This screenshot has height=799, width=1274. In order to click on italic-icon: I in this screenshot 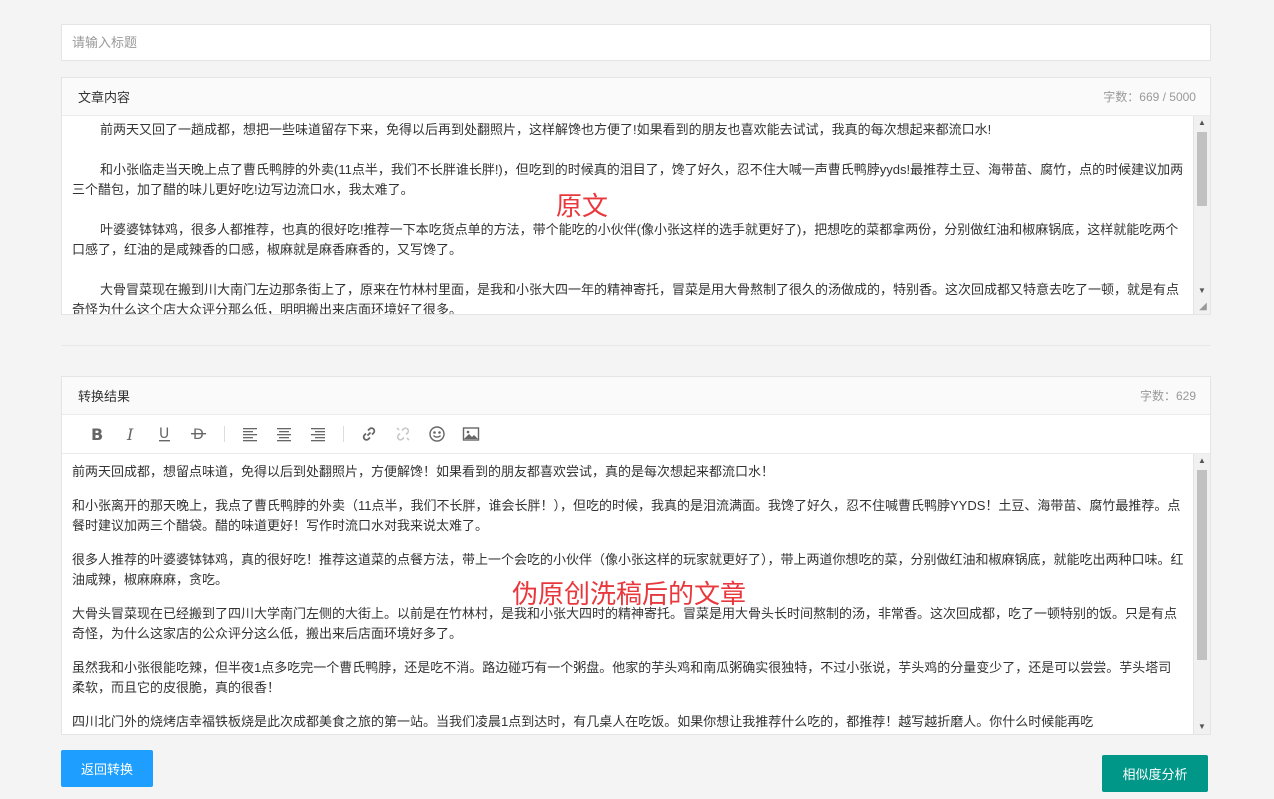, I will do `click(131, 434)`.